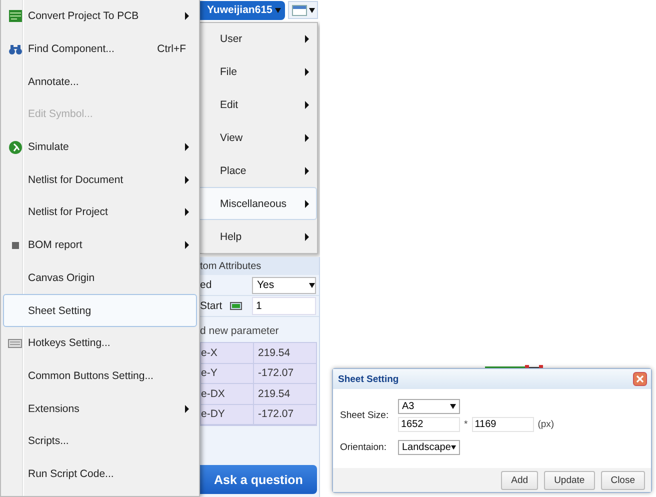 Image resolution: width=656 pixels, height=497 pixels. I want to click on table-cell: e-X, so click(227, 353).